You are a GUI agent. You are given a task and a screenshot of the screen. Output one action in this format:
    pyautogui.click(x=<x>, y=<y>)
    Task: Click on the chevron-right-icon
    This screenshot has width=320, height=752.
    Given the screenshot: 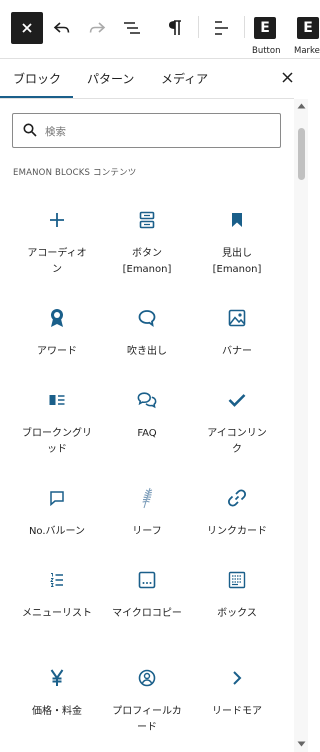 What is the action you would take?
    pyautogui.click(x=237, y=678)
    